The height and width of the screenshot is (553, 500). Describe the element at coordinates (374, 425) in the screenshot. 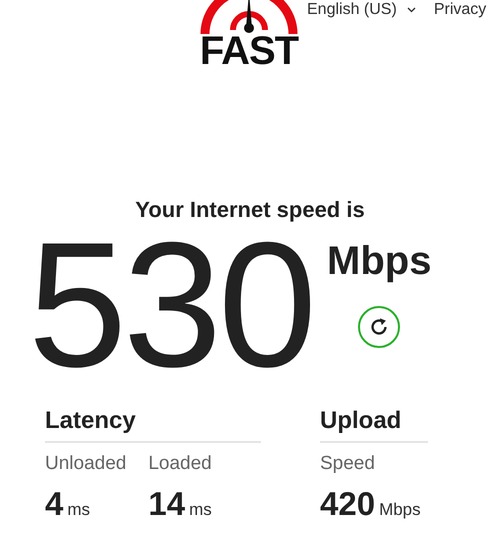

I see `metric-title: Upload` at that location.